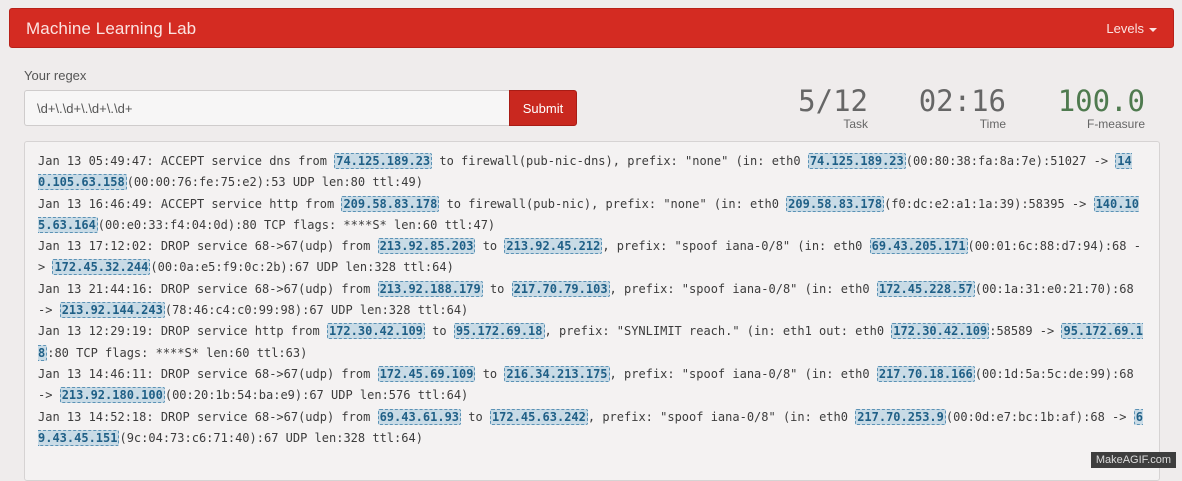  I want to click on levels-dropdown: Levels, so click(1131, 28).